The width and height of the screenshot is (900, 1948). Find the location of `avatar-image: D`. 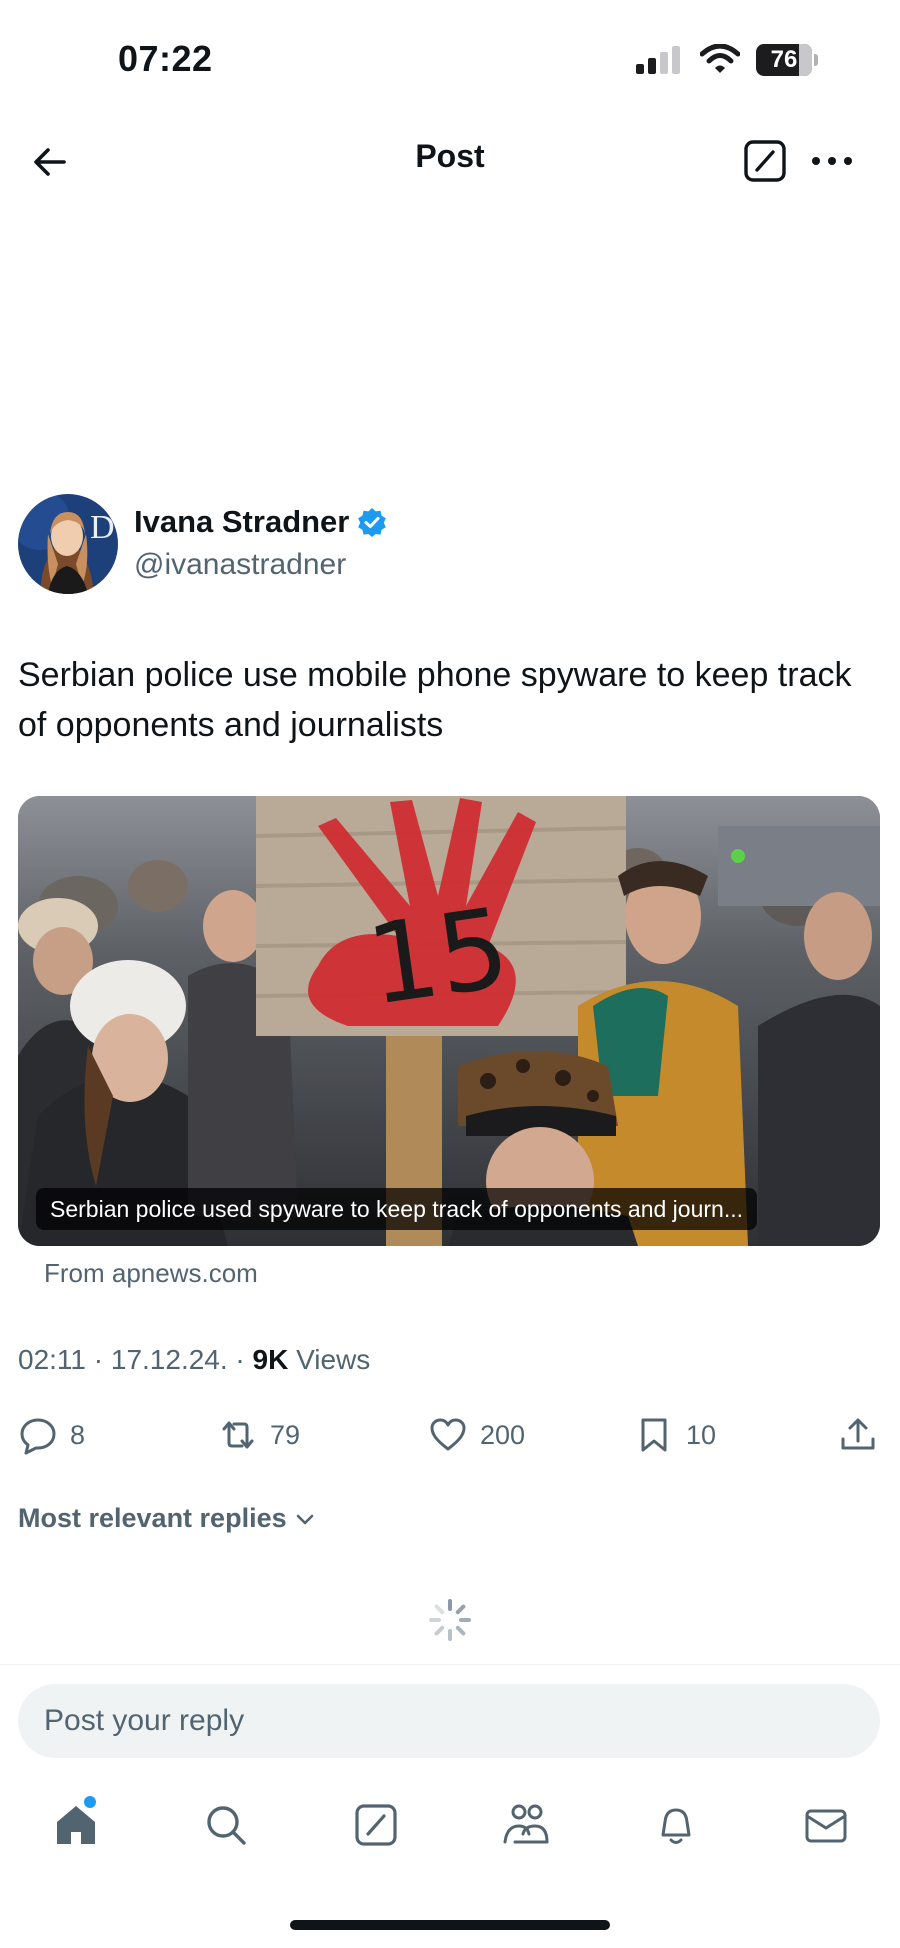

avatar-image: D is located at coordinates (68, 544).